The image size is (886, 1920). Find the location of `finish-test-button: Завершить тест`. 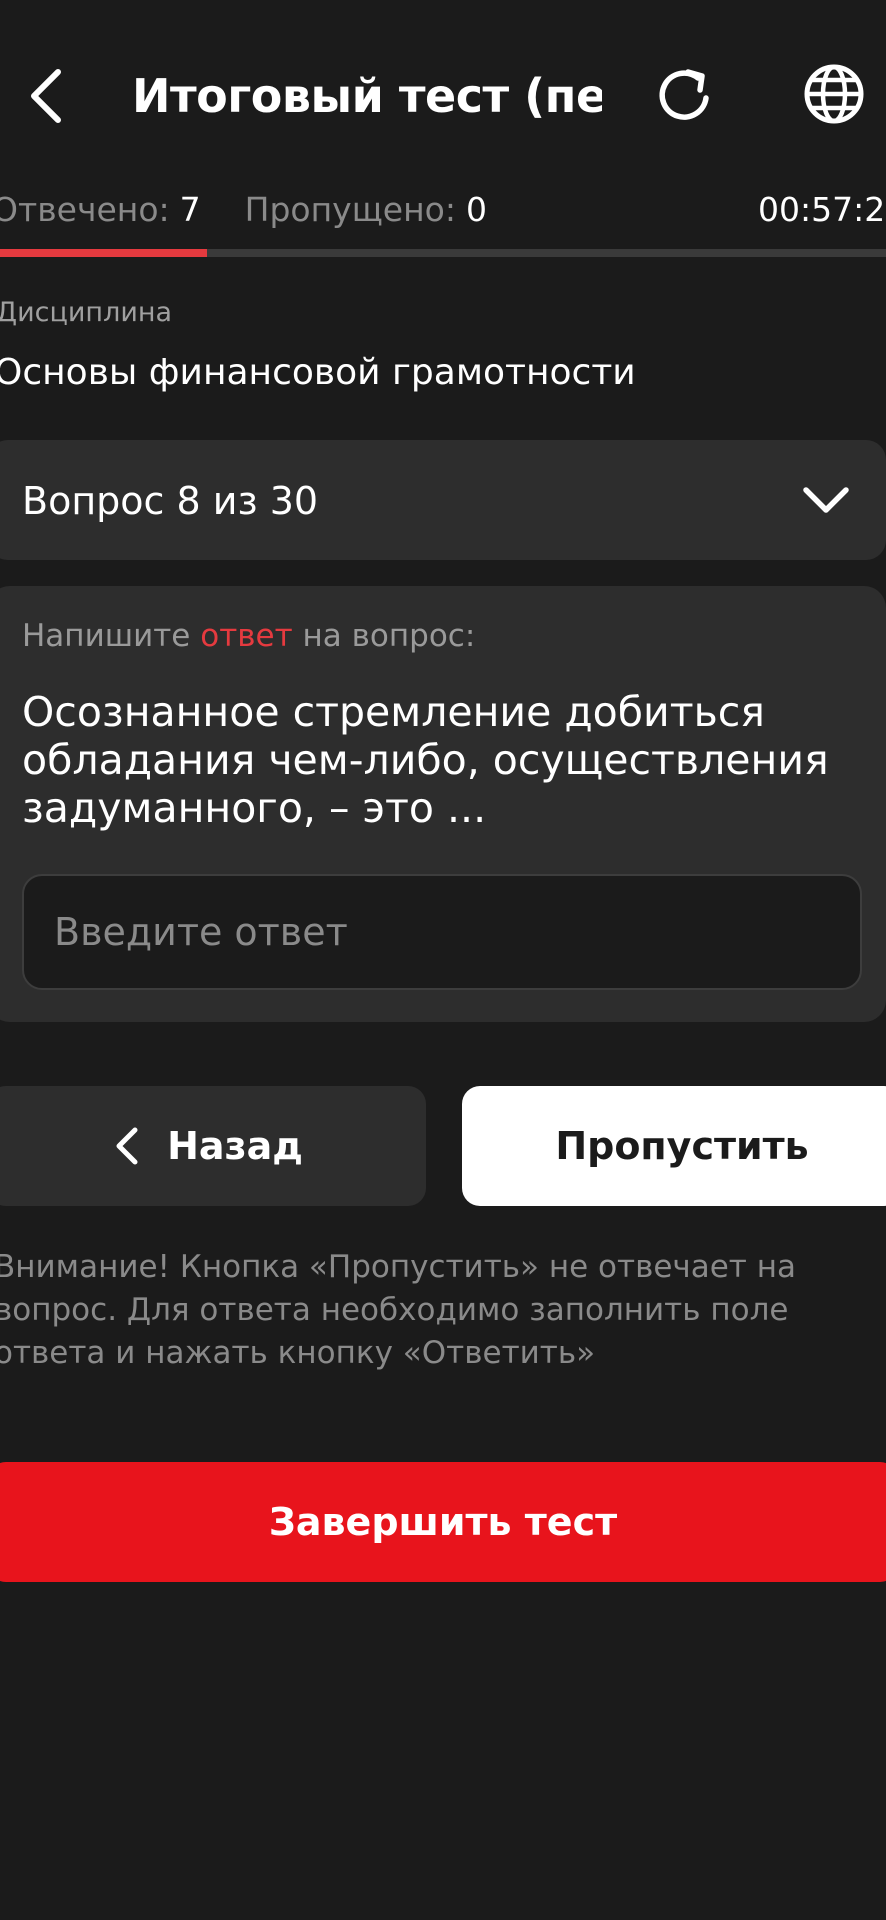

finish-test-button: Завершить тест is located at coordinates (443, 1522).